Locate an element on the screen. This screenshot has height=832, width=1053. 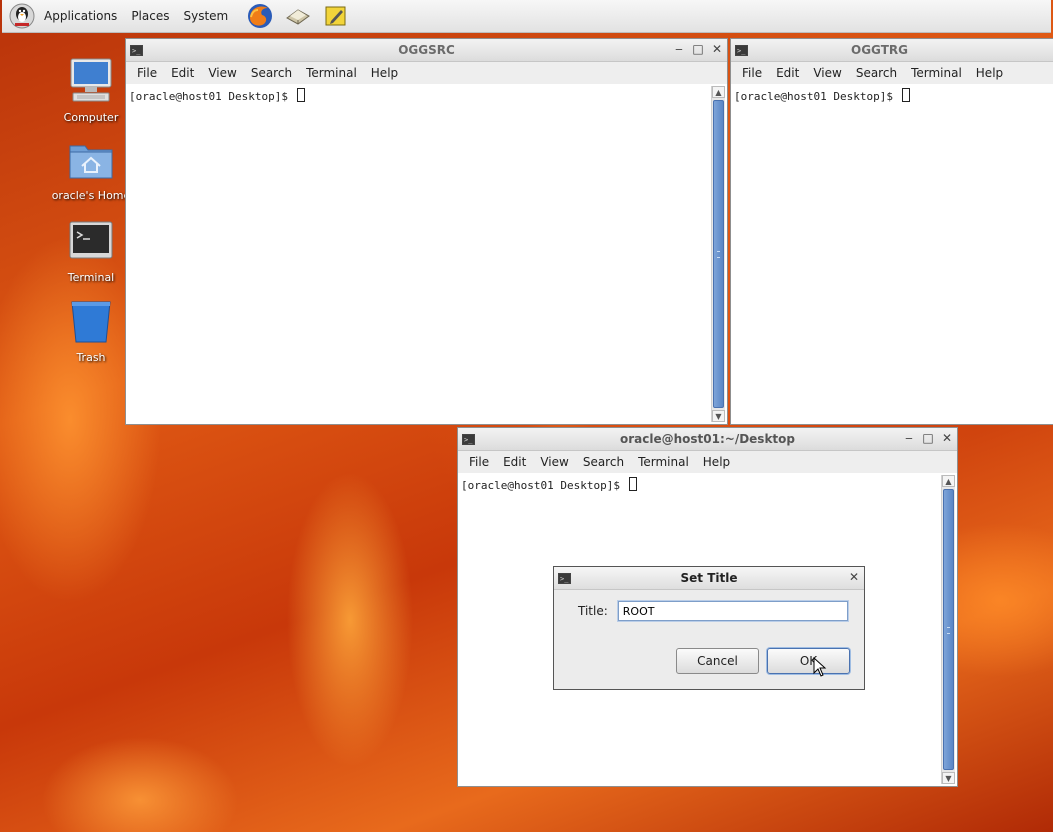
mouse-pointer-icon is located at coordinates (820, 667).